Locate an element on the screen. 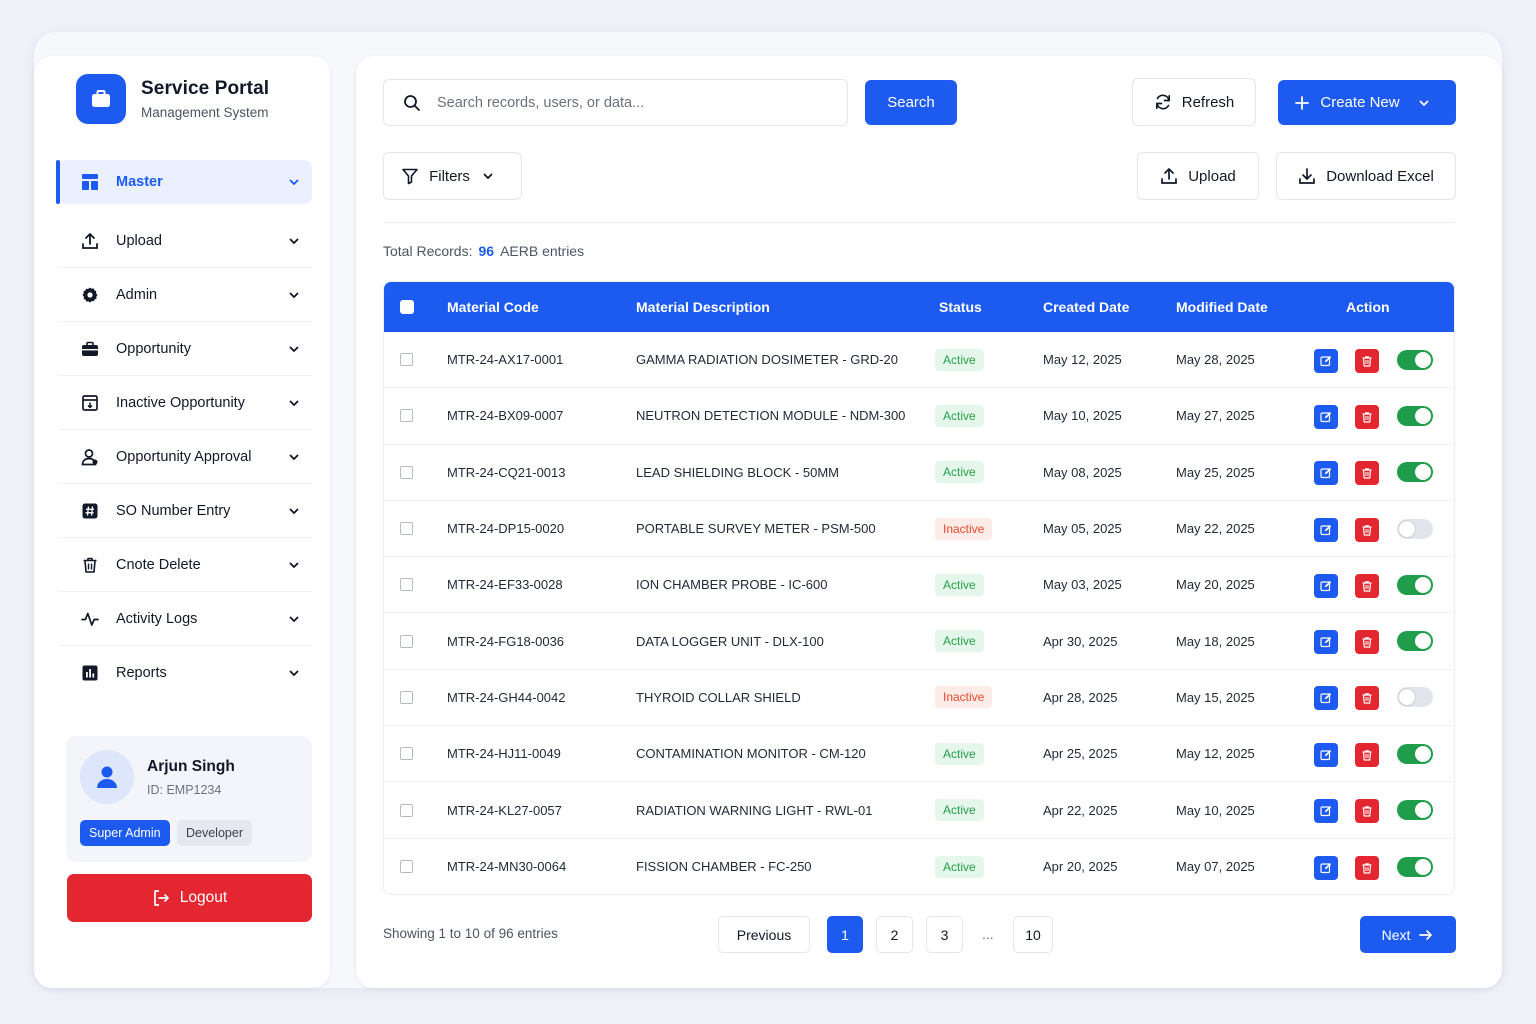 The height and width of the screenshot is (1024, 1536). search-button: Search is located at coordinates (911, 102).